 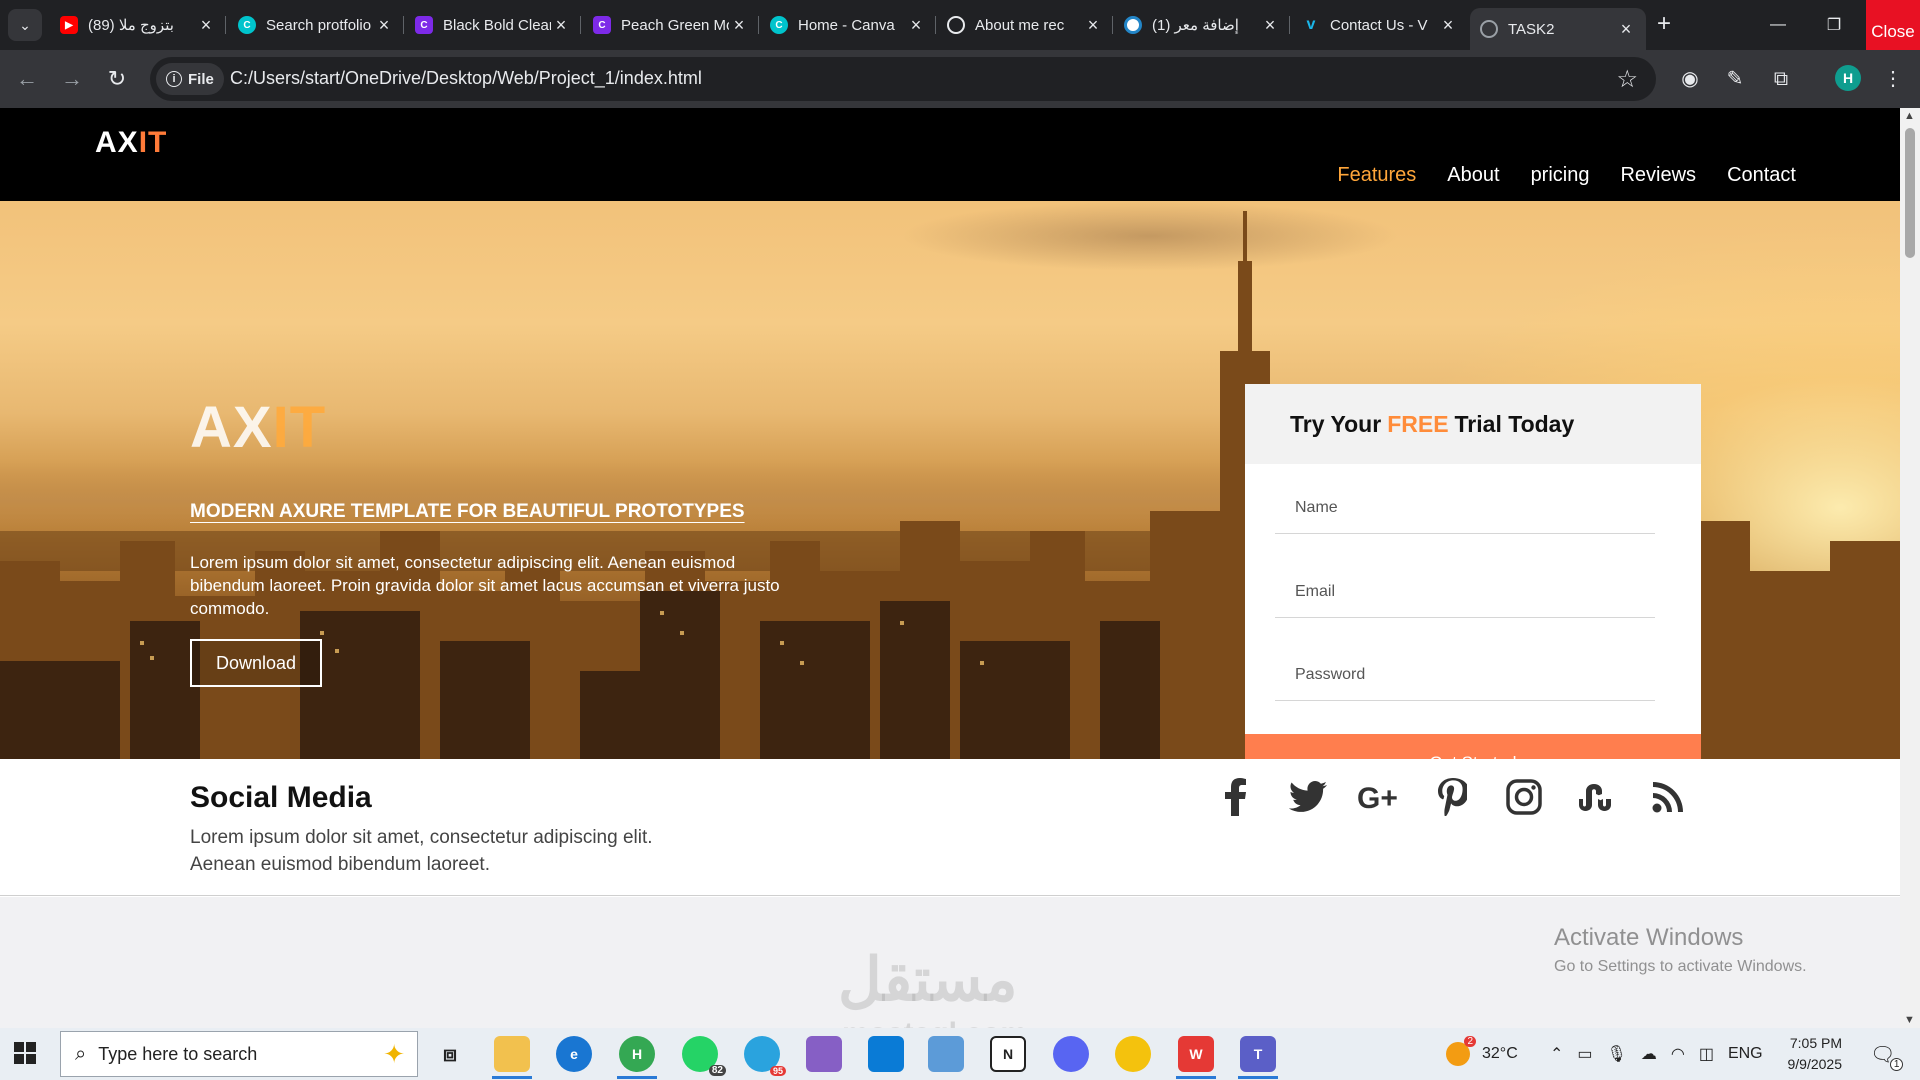 What do you see at coordinates (72, 79) in the screenshot?
I see `forward-button: →` at bounding box center [72, 79].